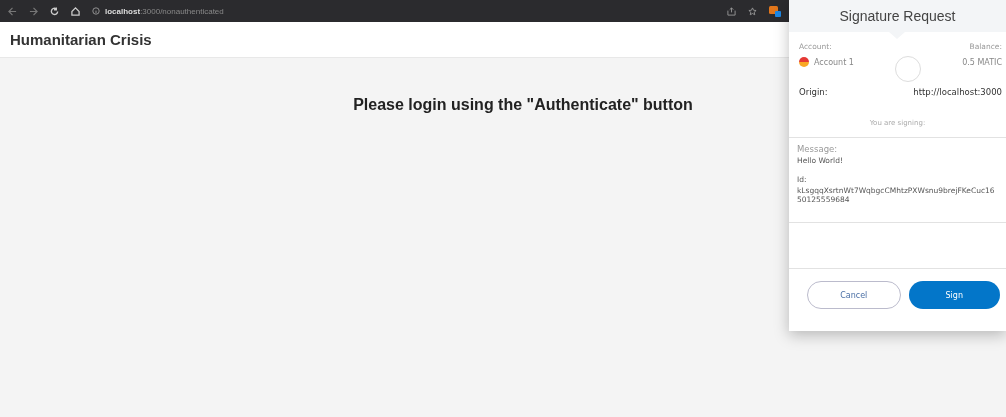 The image size is (1006, 417). Describe the element at coordinates (813, 92) in the screenshot. I see `origin-label: Origin:` at that location.